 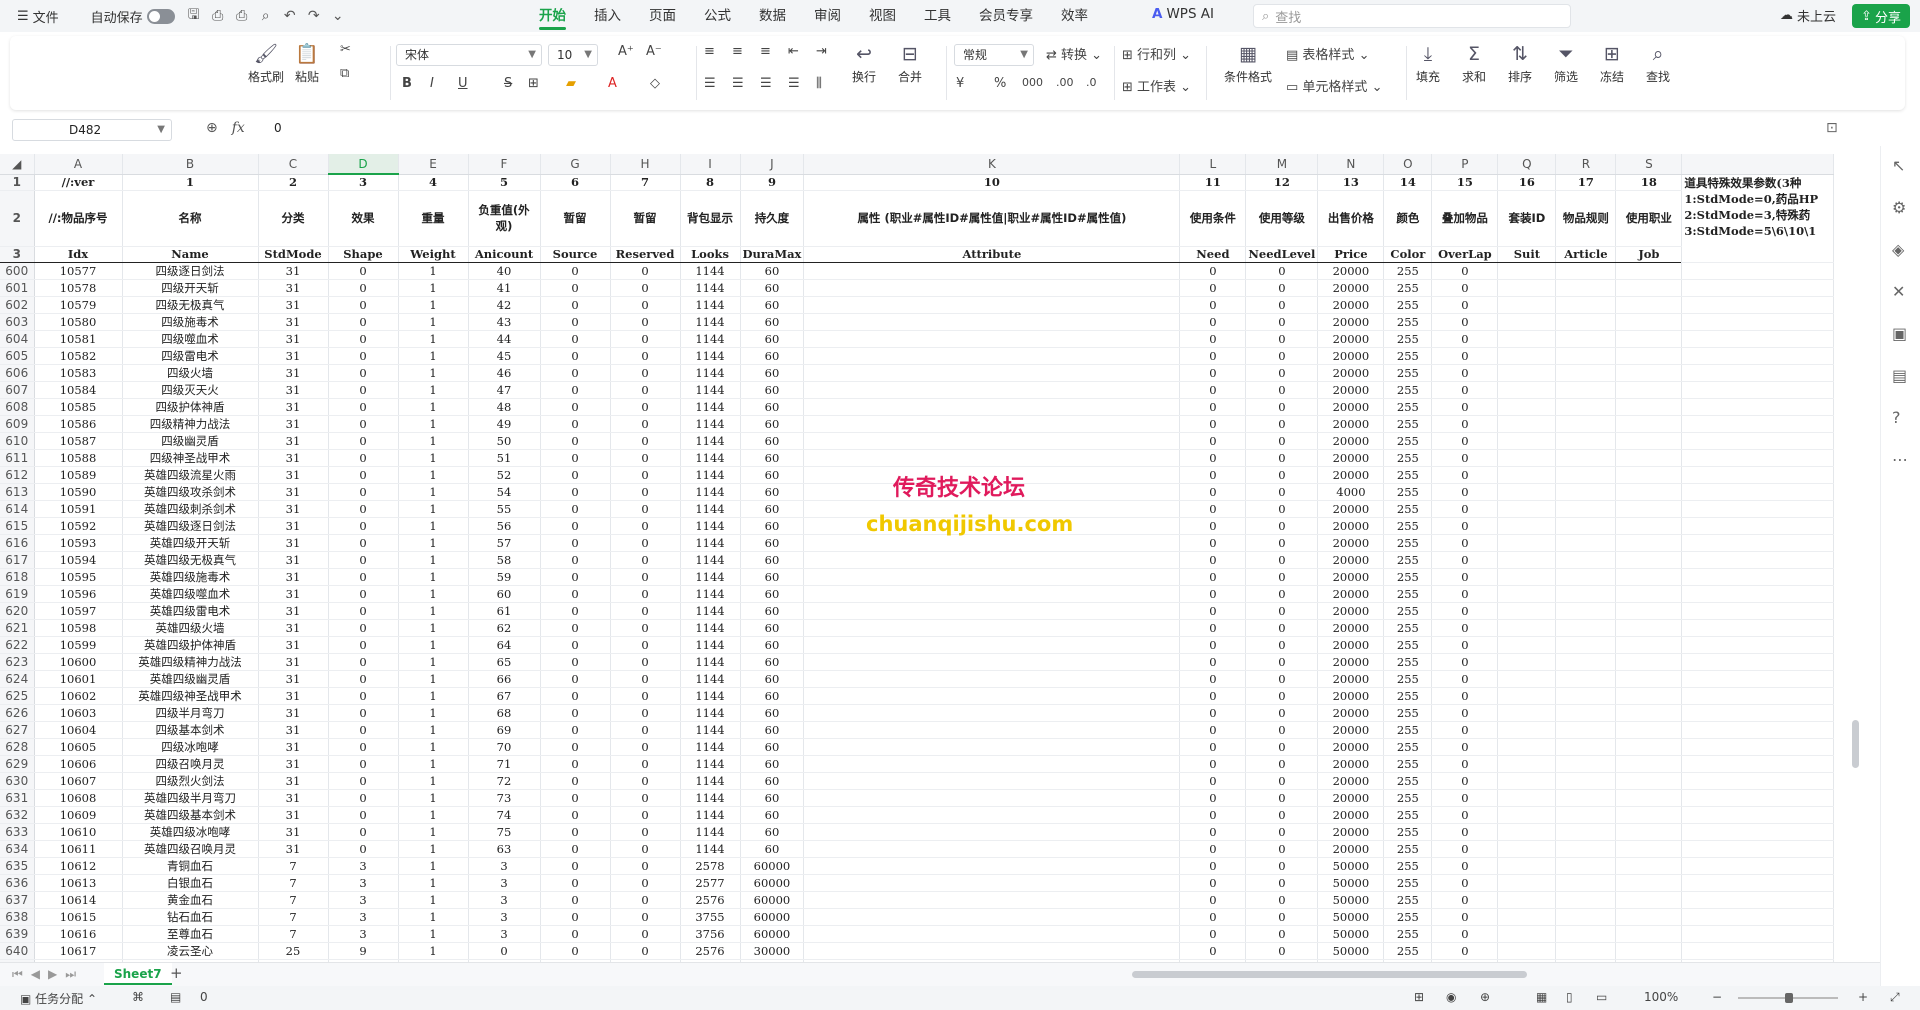 I want to click on row-header: 602, so click(x=17, y=305).